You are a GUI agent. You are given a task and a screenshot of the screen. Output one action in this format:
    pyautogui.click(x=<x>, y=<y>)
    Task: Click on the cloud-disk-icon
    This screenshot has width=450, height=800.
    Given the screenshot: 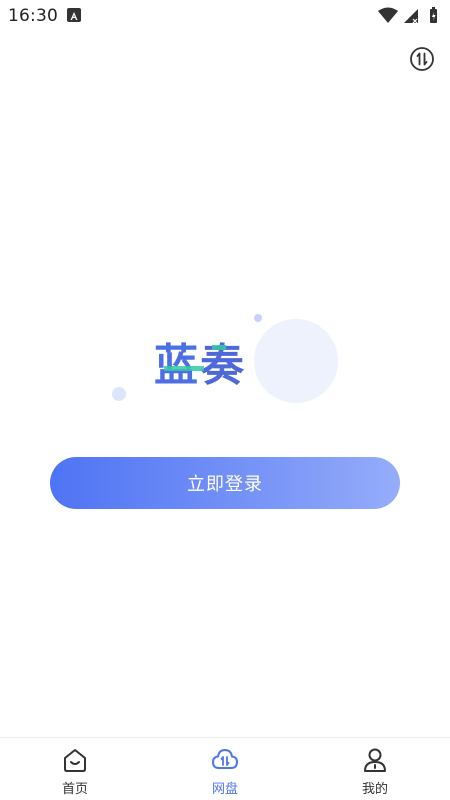 What is the action you would take?
    pyautogui.click(x=225, y=759)
    